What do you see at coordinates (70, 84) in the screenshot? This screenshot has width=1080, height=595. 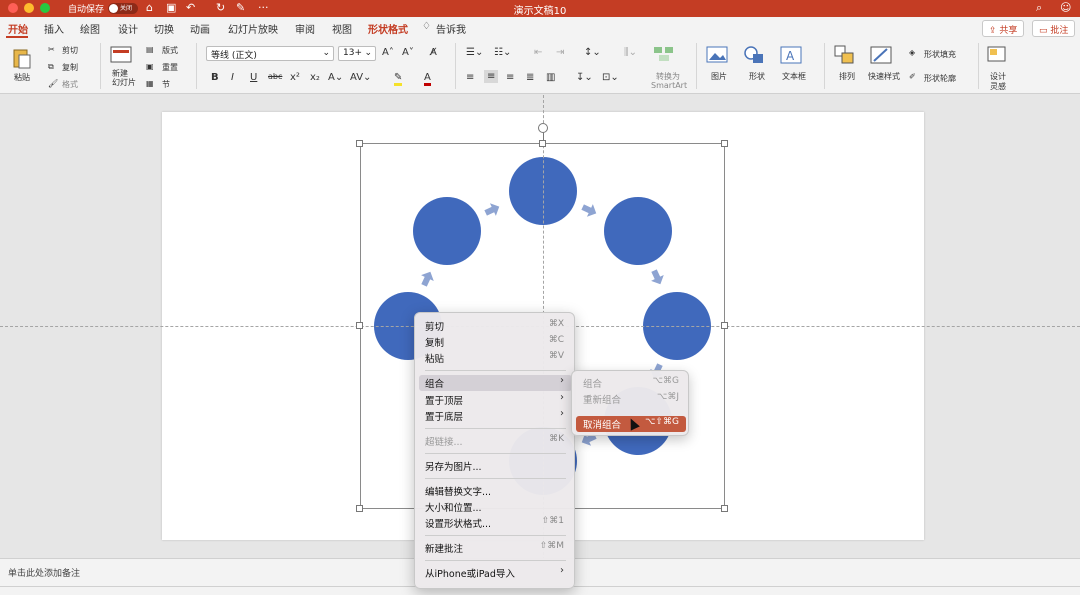 I see `format-painter-button: 格式` at bounding box center [70, 84].